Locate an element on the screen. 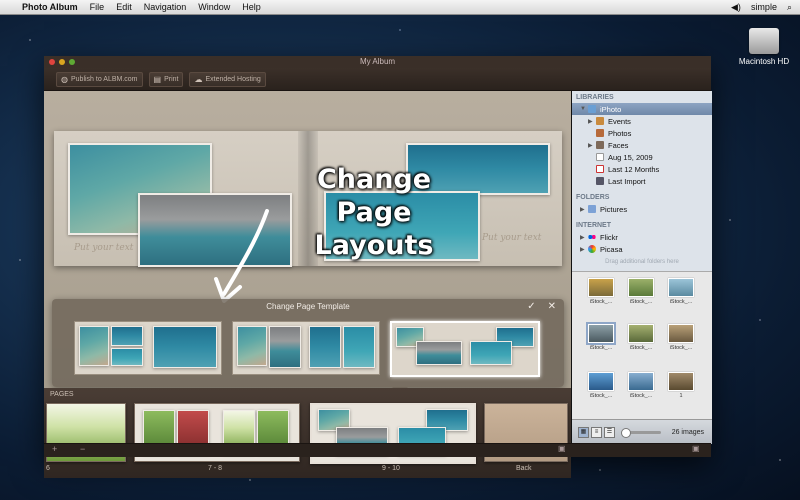 This screenshot has height=500, width=800. title-bar: My Album is located at coordinates (377, 62).